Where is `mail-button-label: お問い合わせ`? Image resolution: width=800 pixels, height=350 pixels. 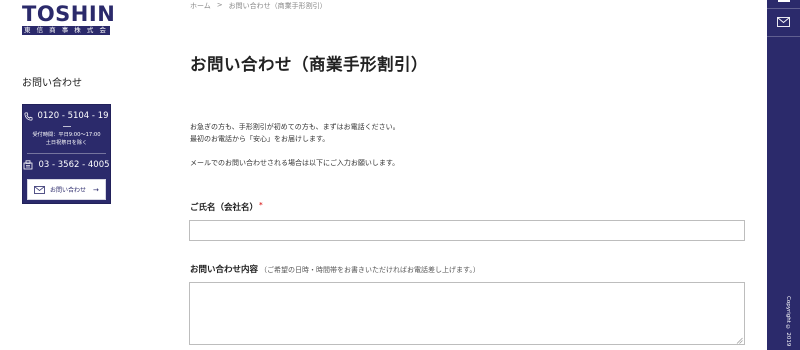
mail-button-label: お問い合わせ is located at coordinates (68, 190).